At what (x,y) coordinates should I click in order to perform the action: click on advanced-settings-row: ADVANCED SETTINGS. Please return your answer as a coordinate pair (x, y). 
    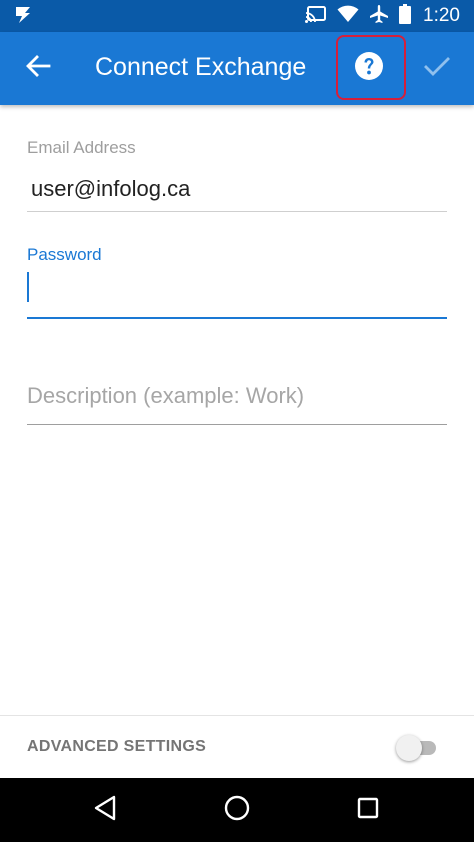
    Looking at the image, I should click on (237, 747).